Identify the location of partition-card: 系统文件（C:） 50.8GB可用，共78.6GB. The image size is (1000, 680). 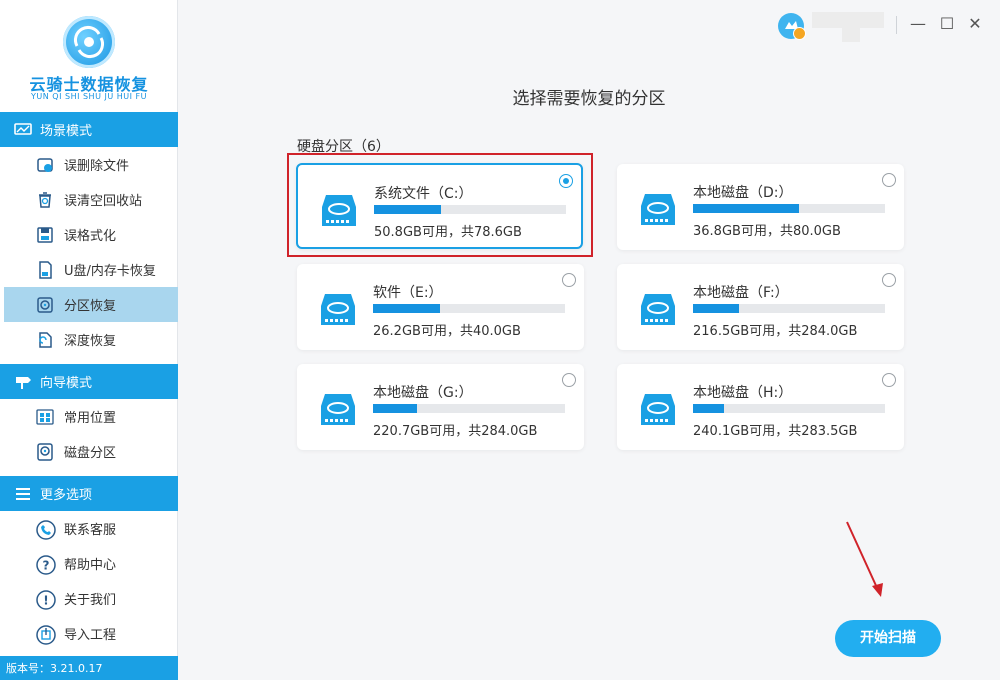
(439, 206).